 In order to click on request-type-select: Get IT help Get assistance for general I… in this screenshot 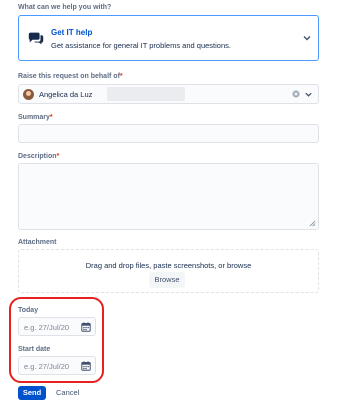, I will do `click(168, 38)`.